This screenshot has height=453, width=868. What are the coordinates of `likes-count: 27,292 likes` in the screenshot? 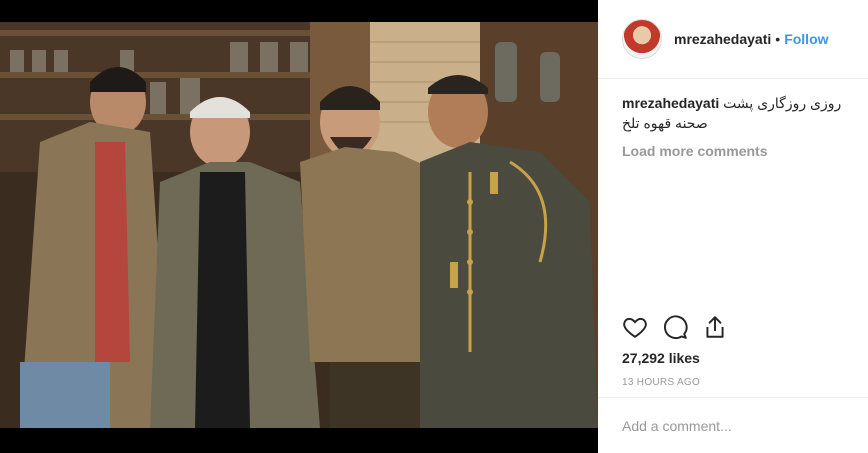 It's located at (661, 358).